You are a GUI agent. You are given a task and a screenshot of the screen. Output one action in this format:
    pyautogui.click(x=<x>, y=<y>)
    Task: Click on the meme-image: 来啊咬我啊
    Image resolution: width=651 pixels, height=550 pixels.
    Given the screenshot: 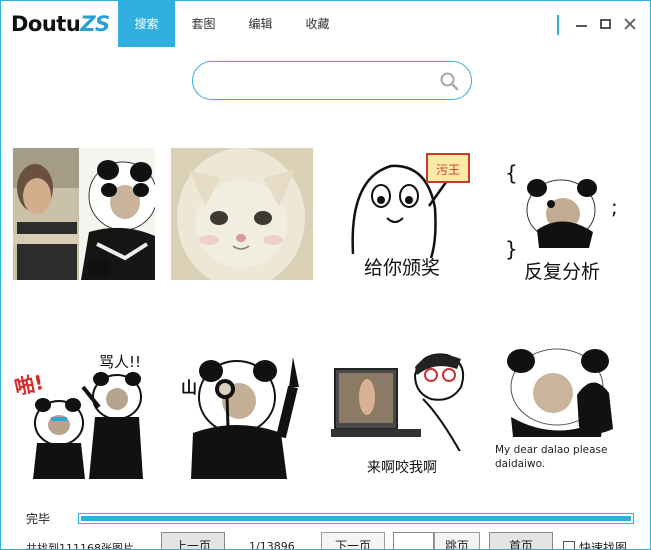 What is the action you would take?
    pyautogui.click(x=402, y=413)
    